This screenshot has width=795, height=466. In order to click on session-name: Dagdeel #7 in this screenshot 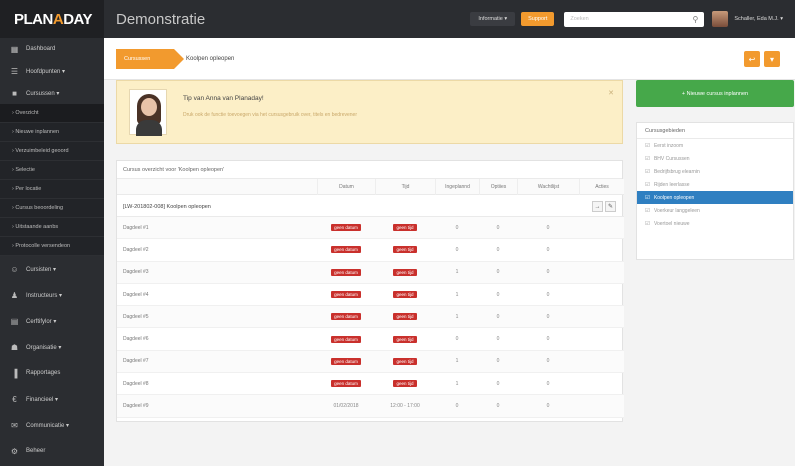, I will do `click(136, 361)`.